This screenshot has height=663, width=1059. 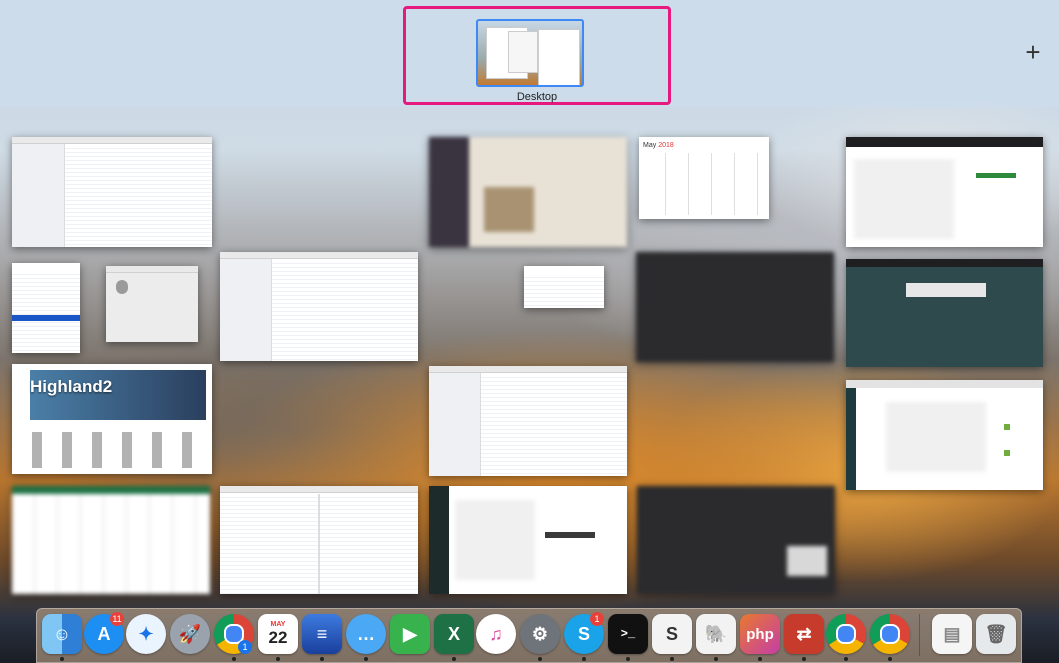 What do you see at coordinates (278, 637) in the screenshot?
I see `calendar-icon-day: 22` at bounding box center [278, 637].